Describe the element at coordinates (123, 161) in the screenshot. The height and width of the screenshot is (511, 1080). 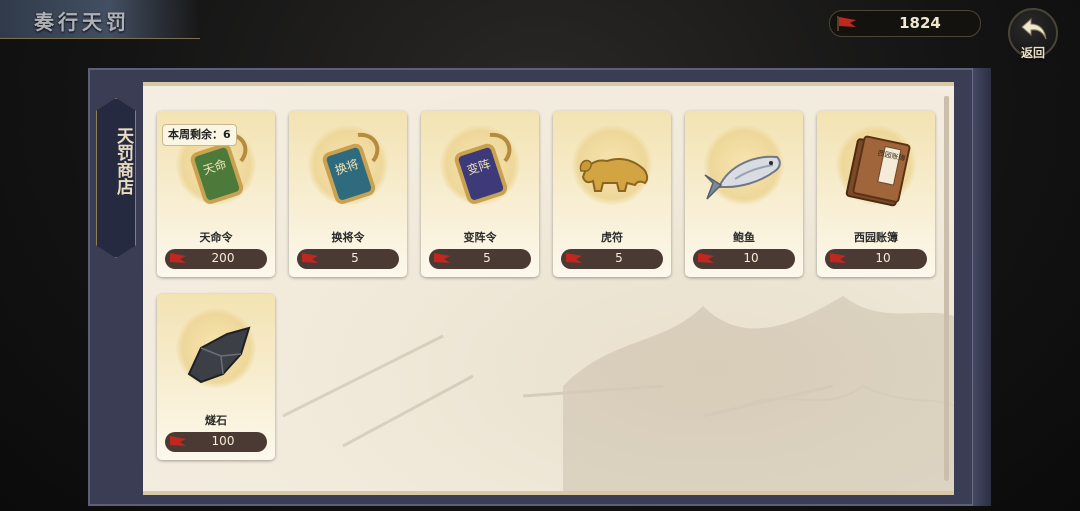
I see `shop-label-text: 天罚商店` at that location.